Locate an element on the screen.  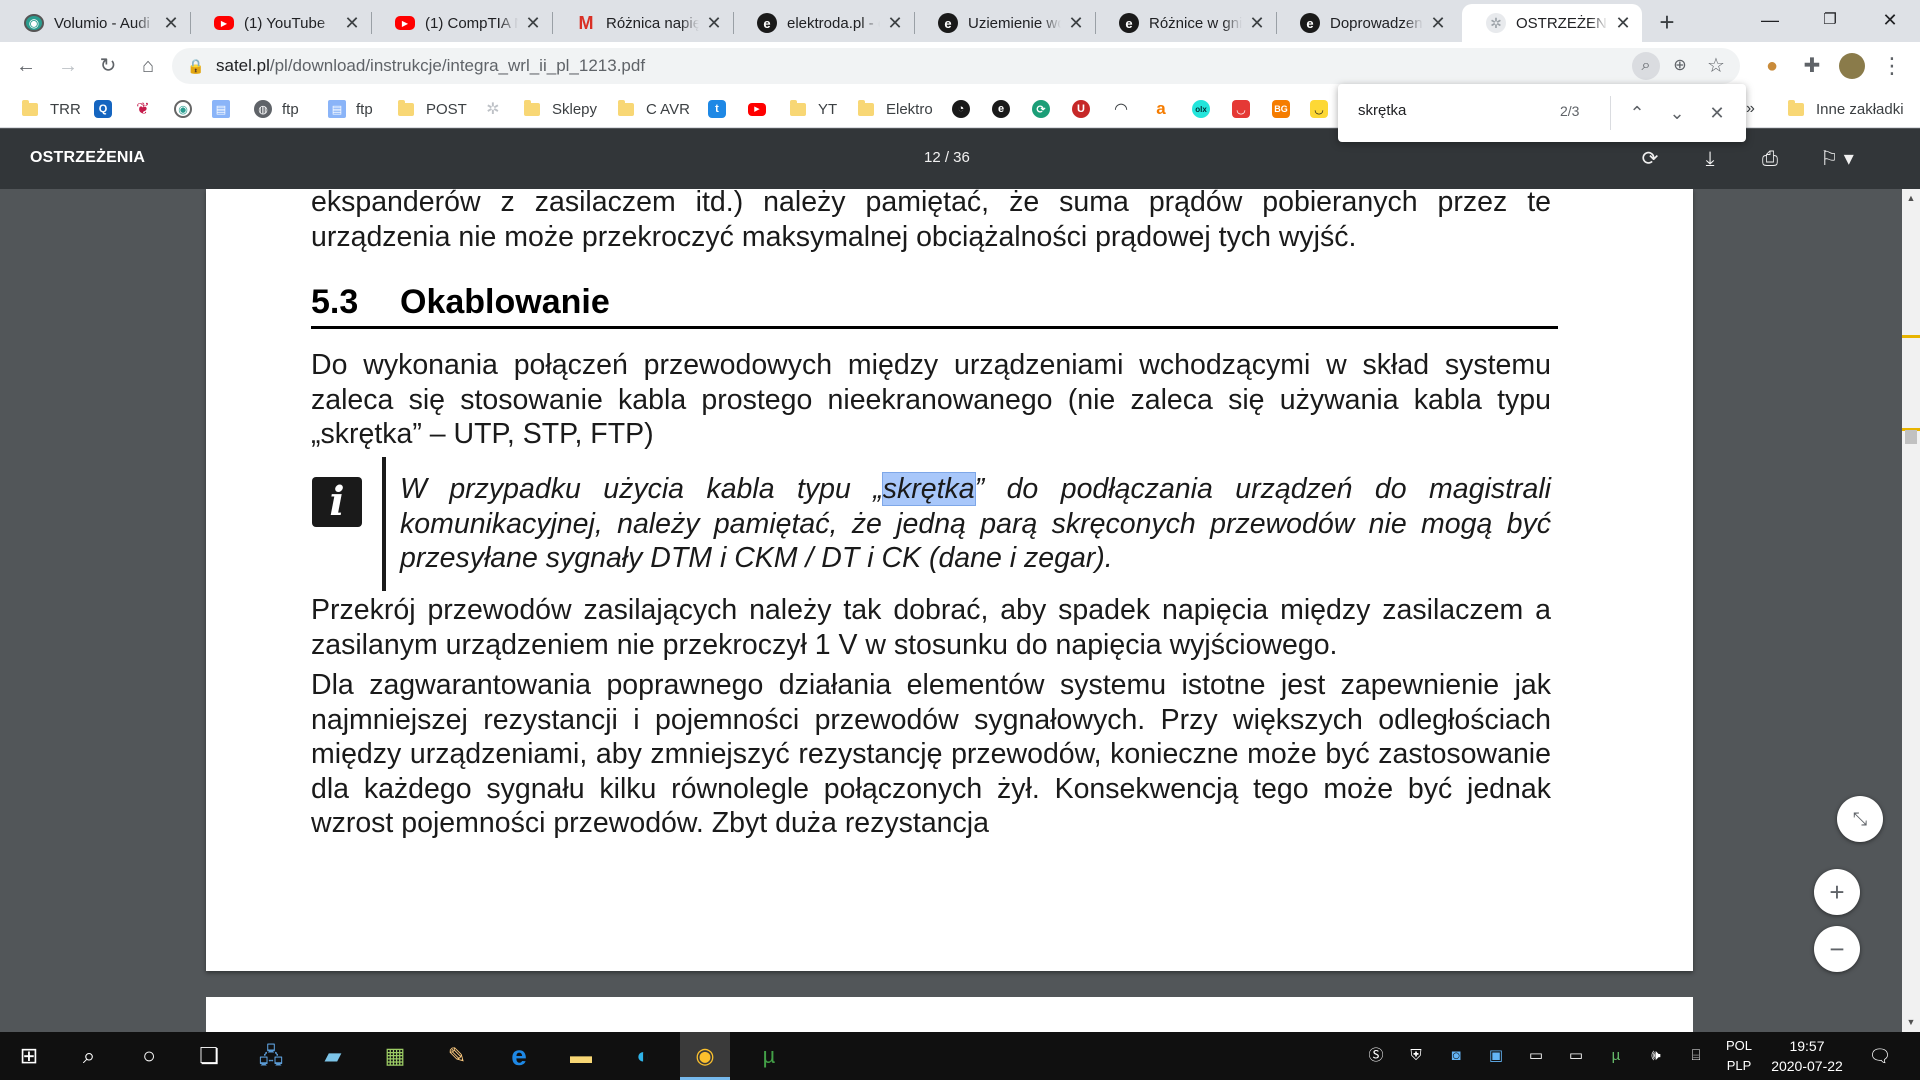
tab-elektroda-3: e Różnice w gnia ✕ is located at coordinates (1185, 23).